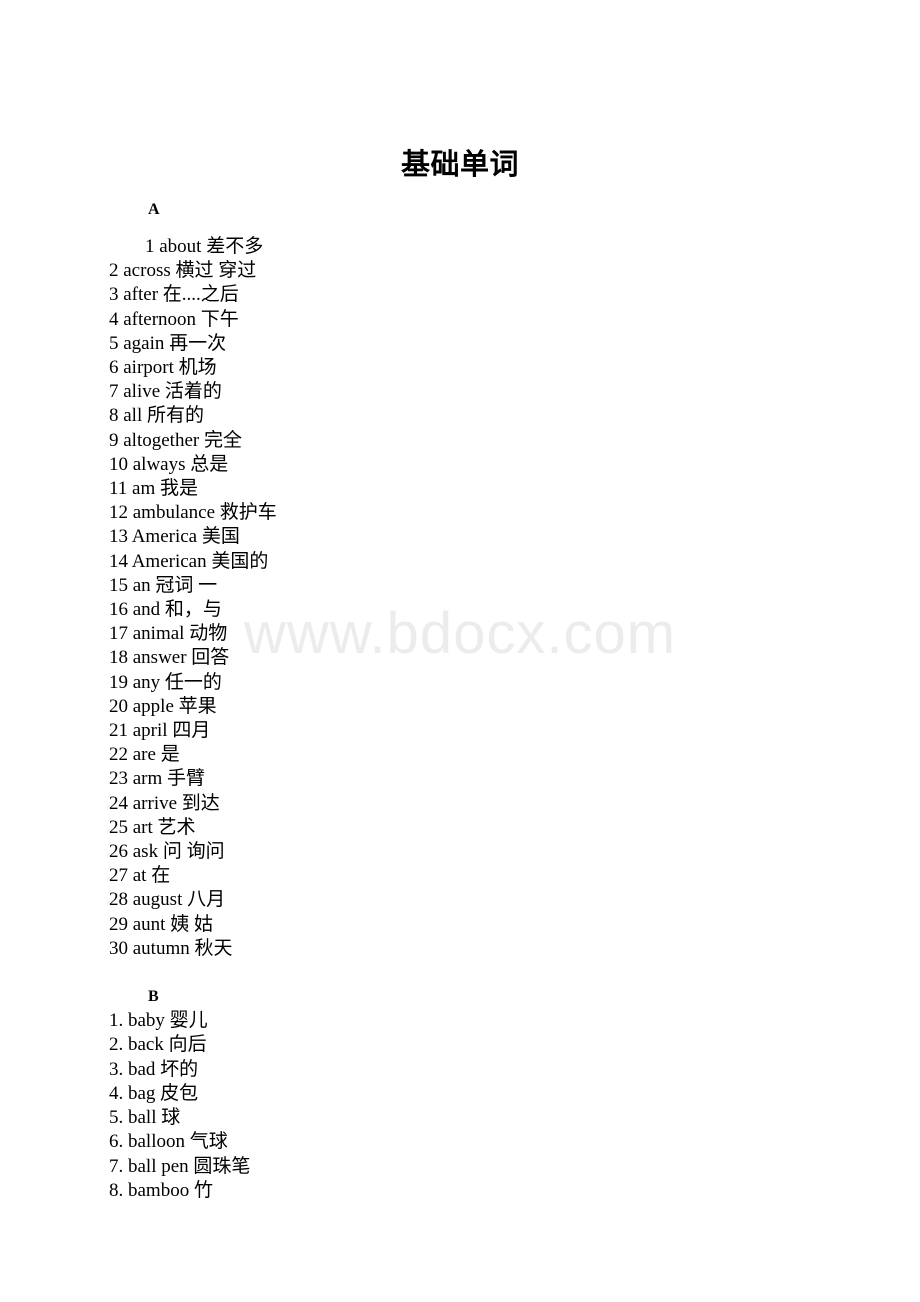  I want to click on word-entry: 4. bag 皮包, so click(154, 1093).